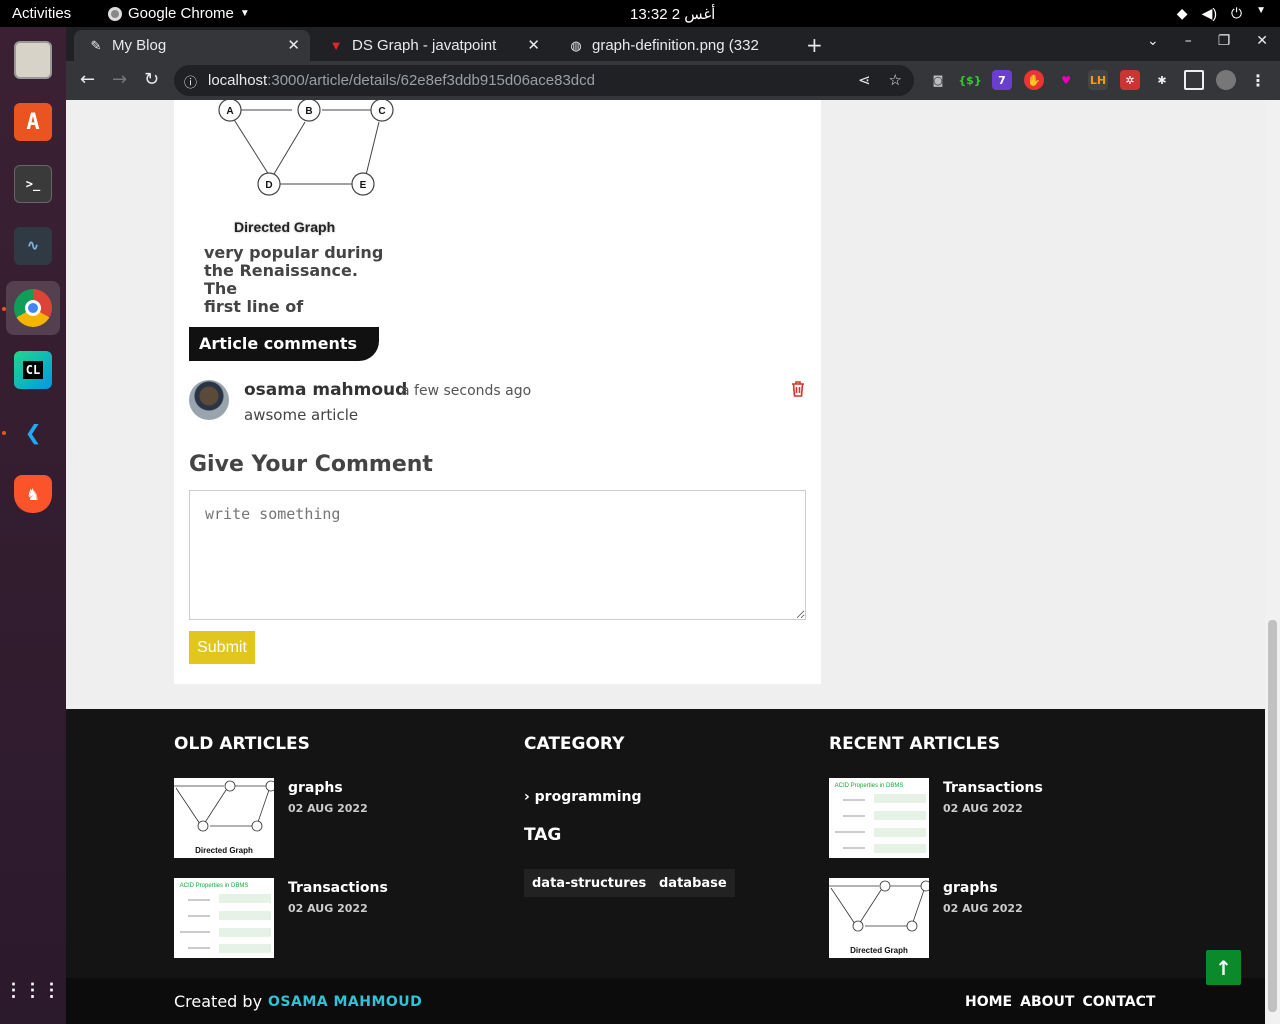 This screenshot has width=1280, height=1024. What do you see at coordinates (424, 45) in the screenshot?
I see `tab-title: DS Graph - javatpoint` at bounding box center [424, 45].